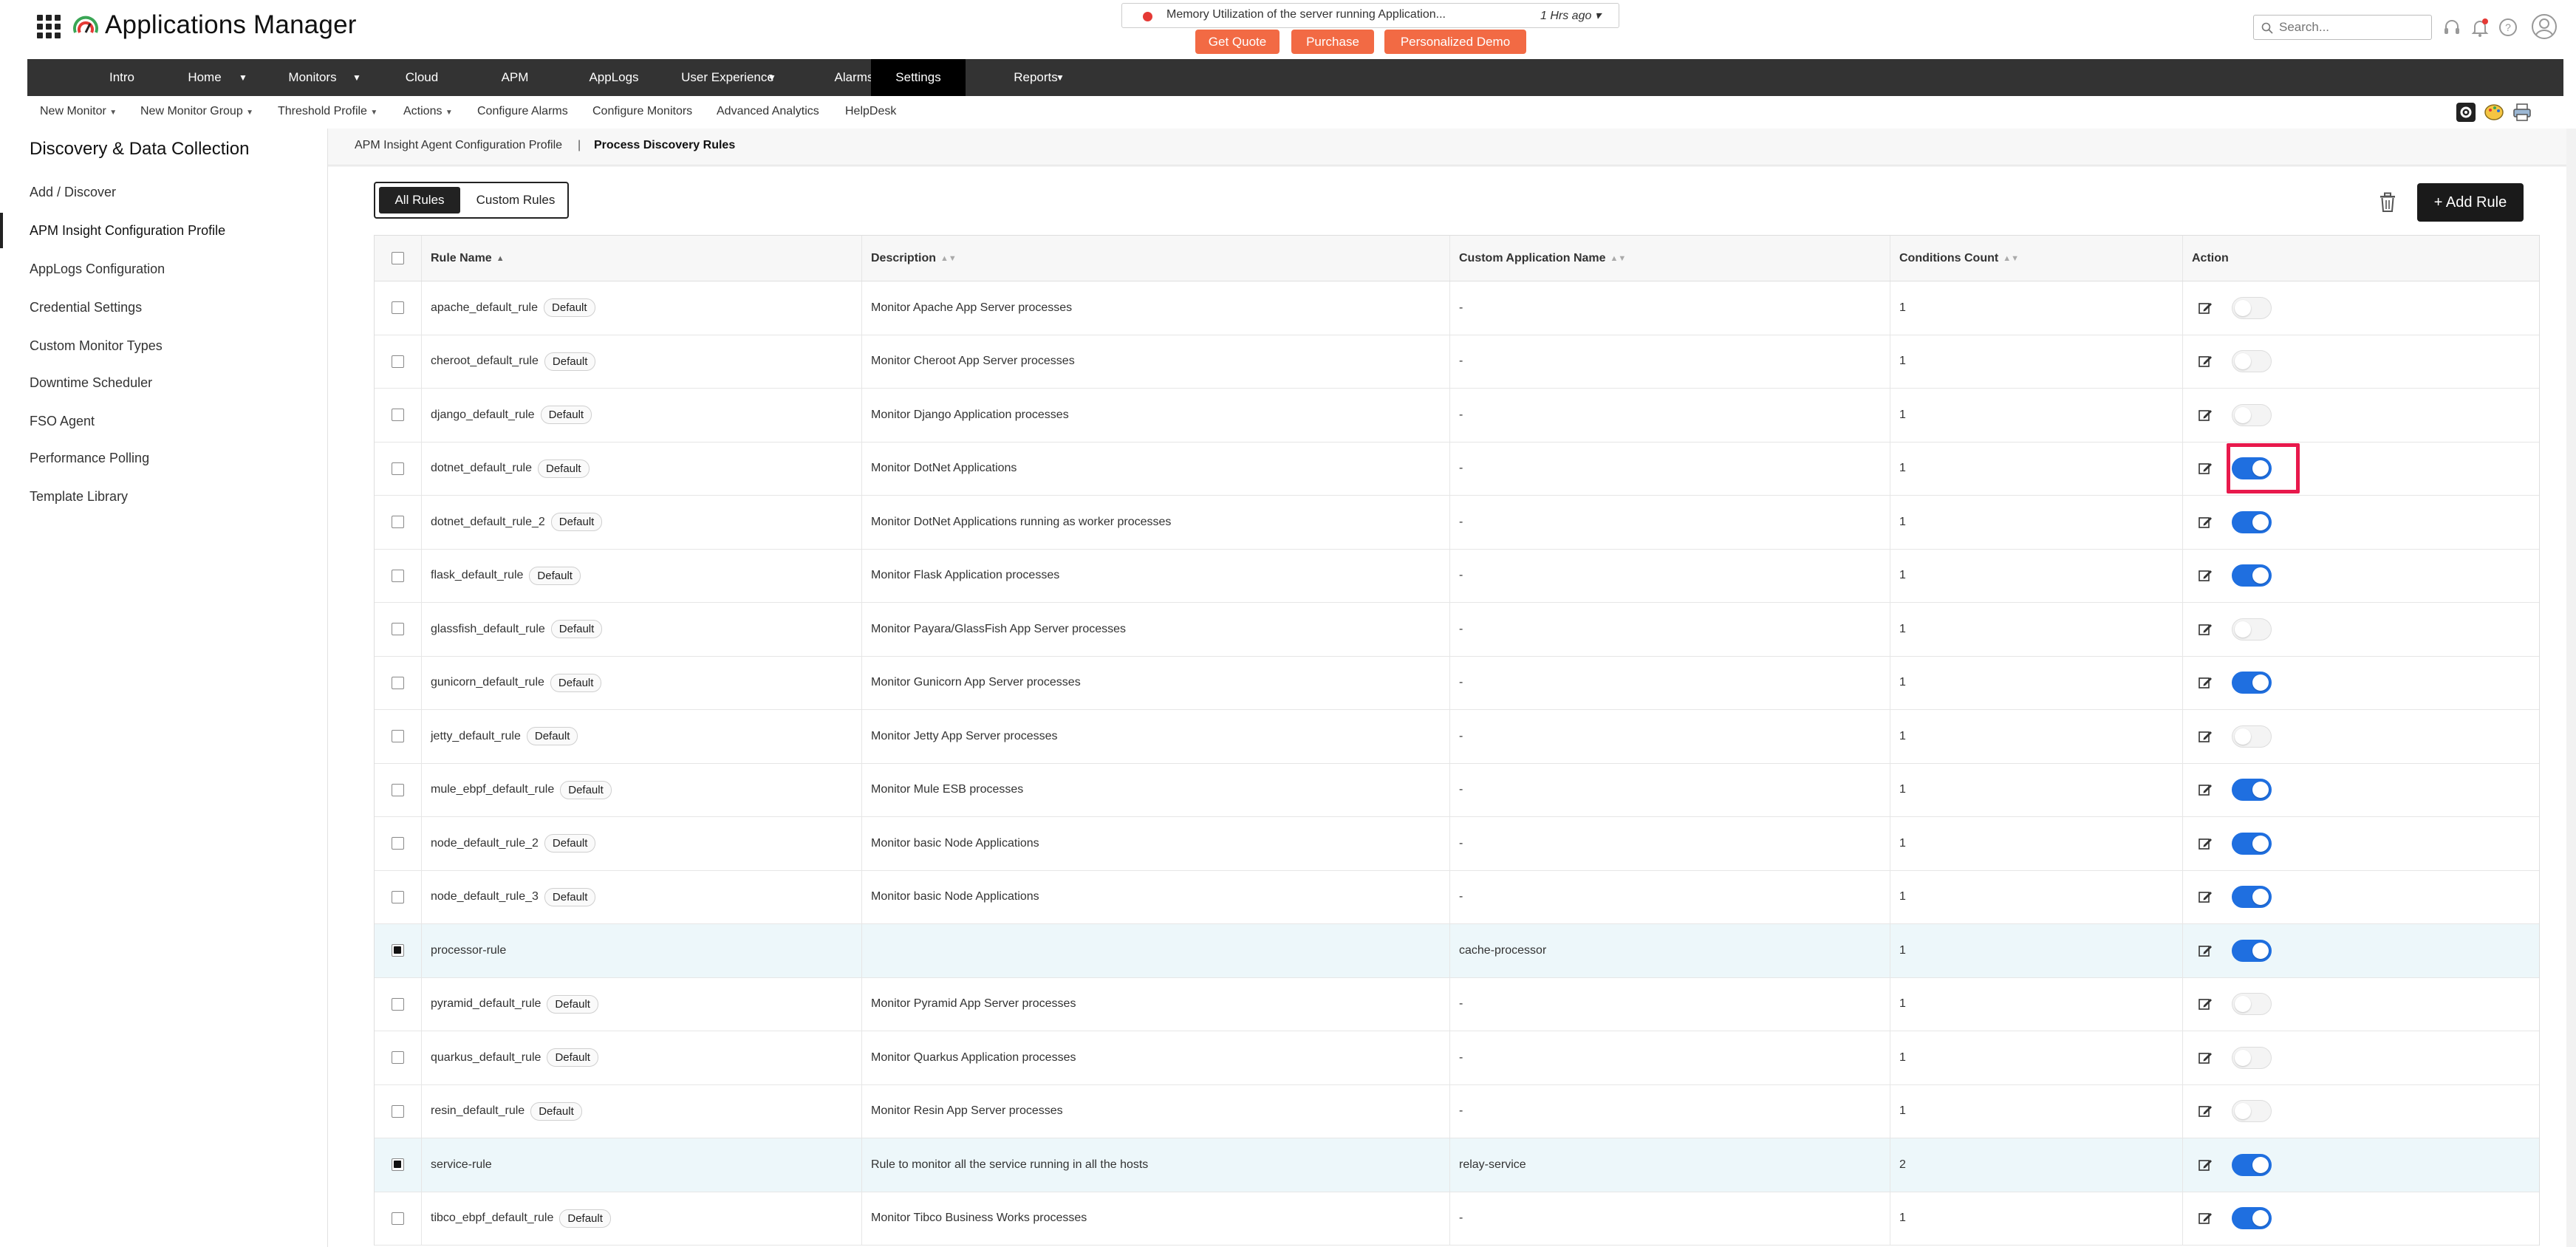  I want to click on sidebar-item-apm-insight-configuration-profile: APM Insight Configuration Profile, so click(163, 230).